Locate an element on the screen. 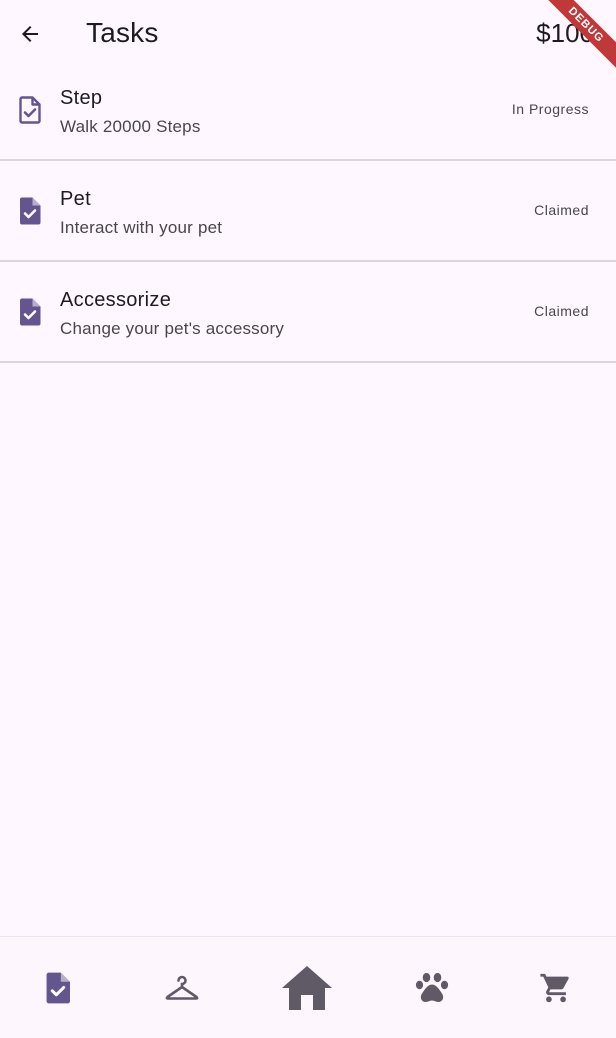 The height and width of the screenshot is (1038, 616). home-icon is located at coordinates (307, 987).